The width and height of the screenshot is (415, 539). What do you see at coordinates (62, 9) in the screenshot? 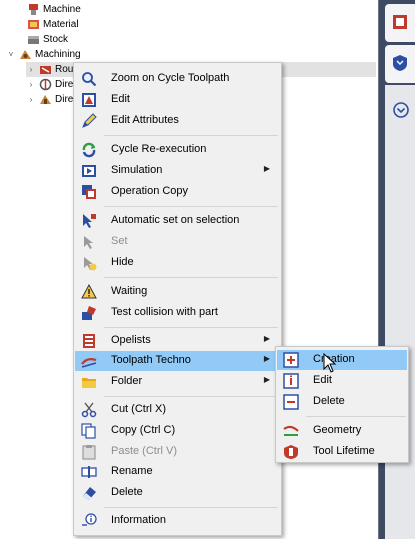
I see `tree-item-label: Machine` at bounding box center [62, 9].